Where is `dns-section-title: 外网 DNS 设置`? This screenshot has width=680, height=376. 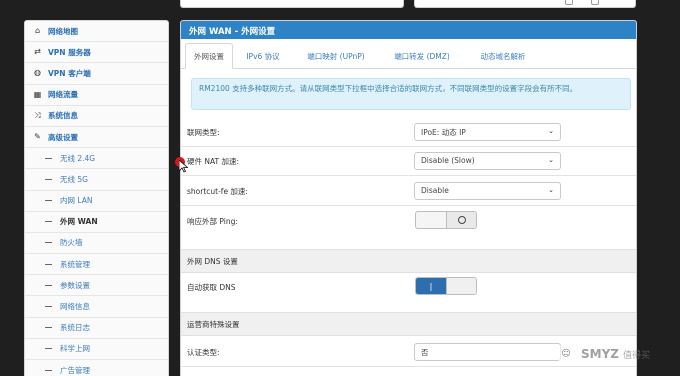 dns-section-title: 外网 DNS 设置 is located at coordinates (212, 261).